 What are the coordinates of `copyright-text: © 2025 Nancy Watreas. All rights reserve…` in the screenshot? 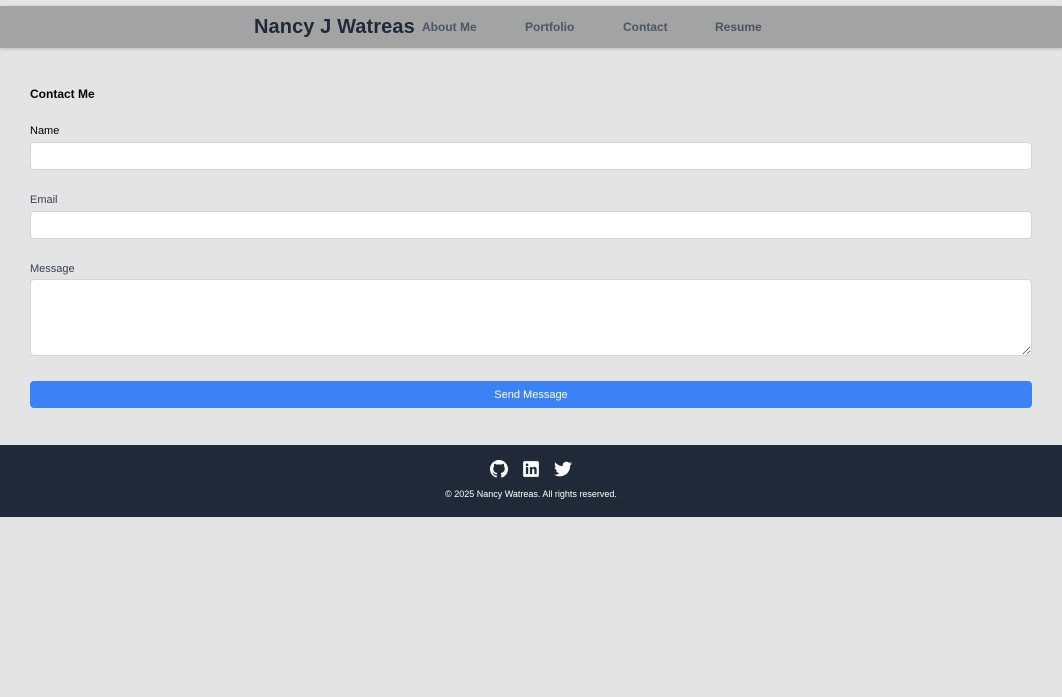 It's located at (531, 494).